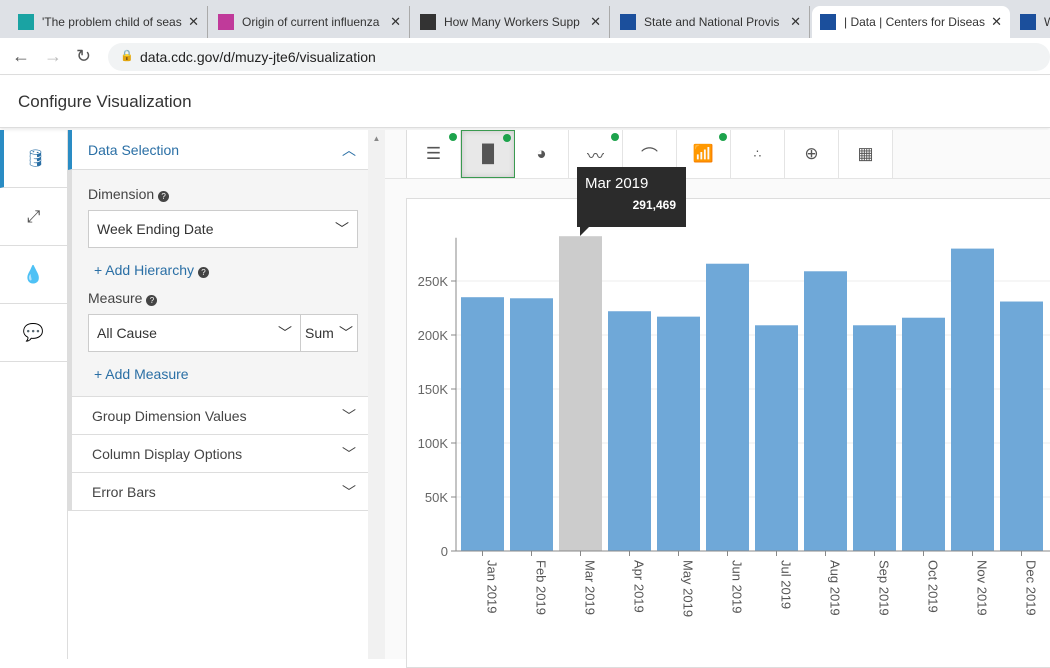  Describe the element at coordinates (433, 335) in the screenshot. I see `y-tick-label: 200K` at that location.